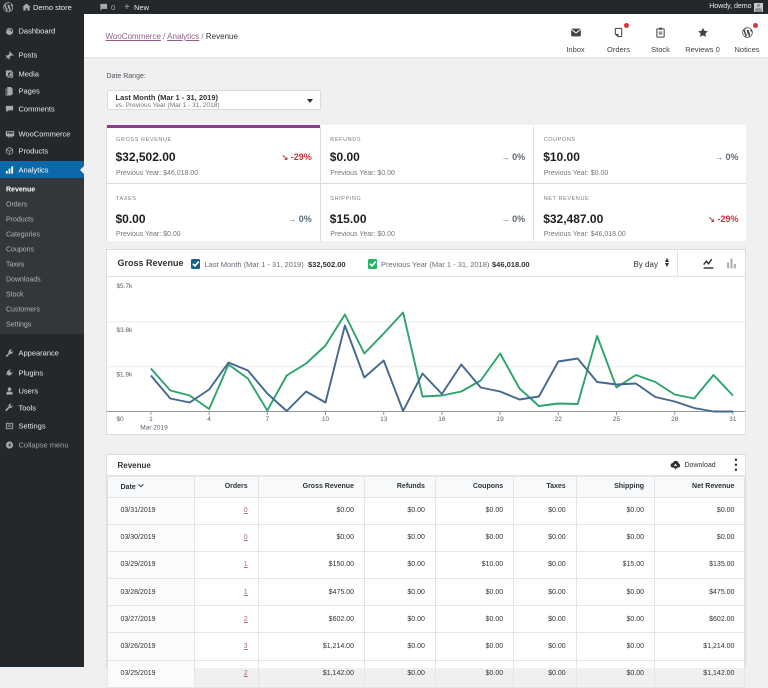  What do you see at coordinates (442, 419) in the screenshot?
I see `svg-text: 16` at bounding box center [442, 419].